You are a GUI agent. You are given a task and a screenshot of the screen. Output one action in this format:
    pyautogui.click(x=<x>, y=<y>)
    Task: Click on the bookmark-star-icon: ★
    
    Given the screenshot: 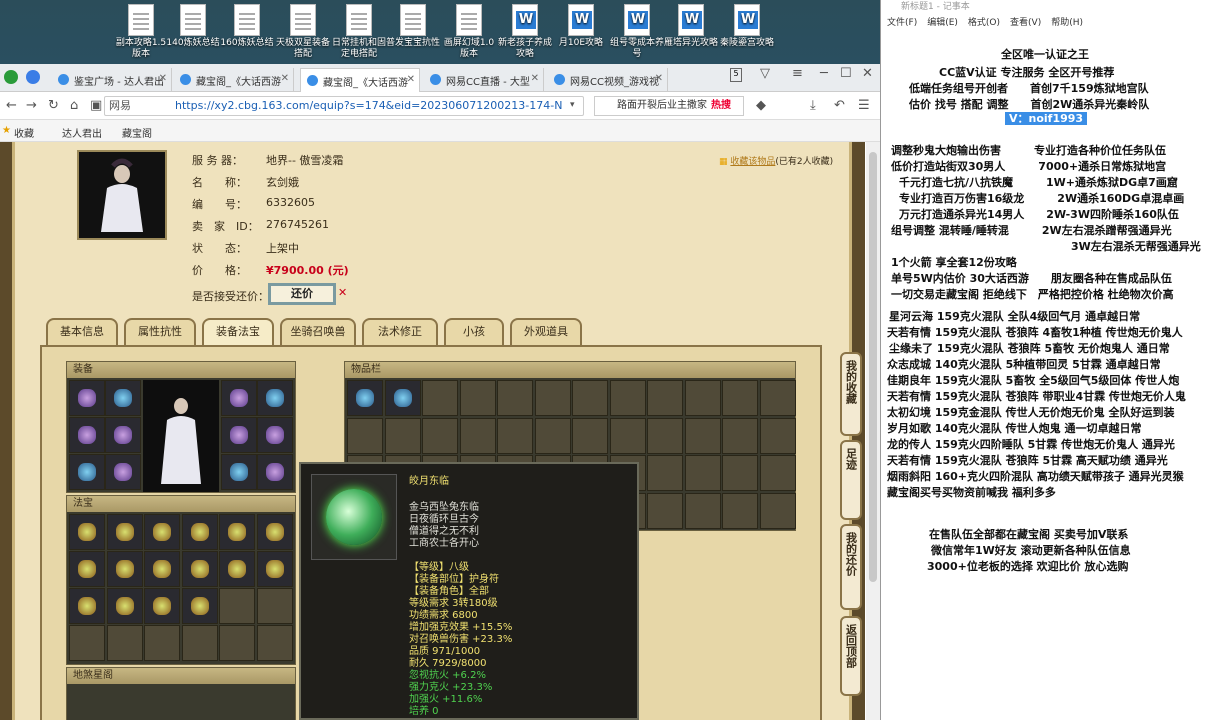 What is the action you would take?
    pyautogui.click(x=6, y=130)
    